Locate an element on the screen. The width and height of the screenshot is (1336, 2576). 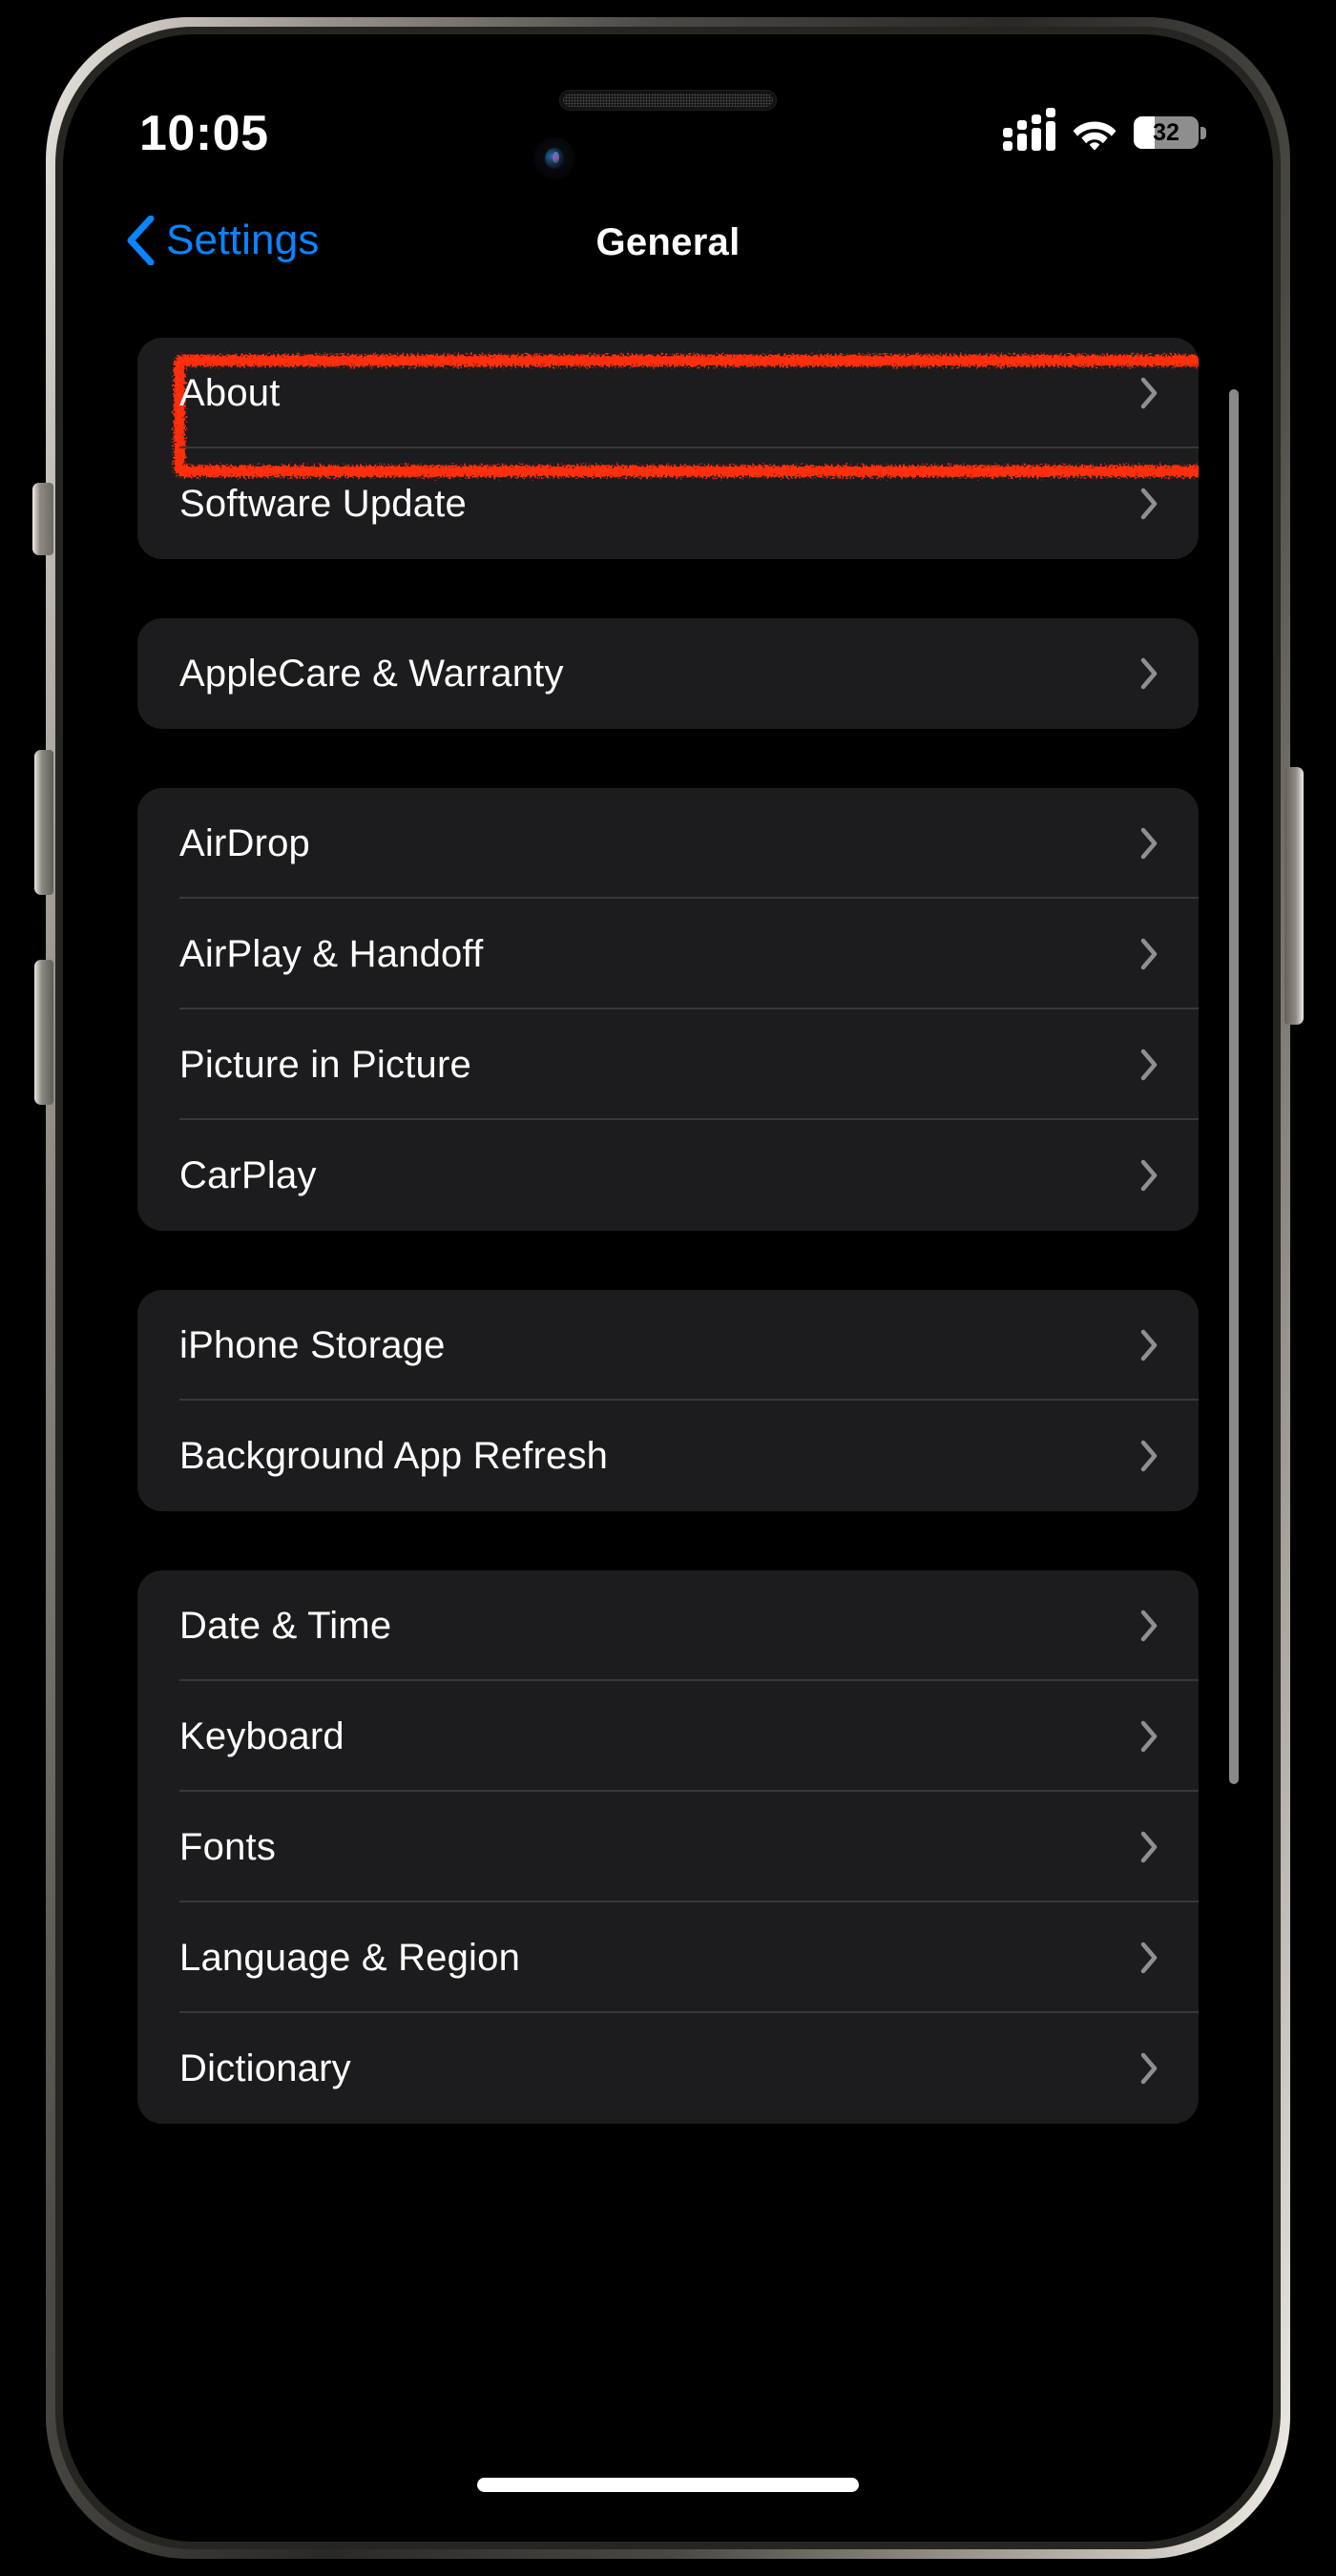
settings-row: Fonts is located at coordinates (668, 1847).